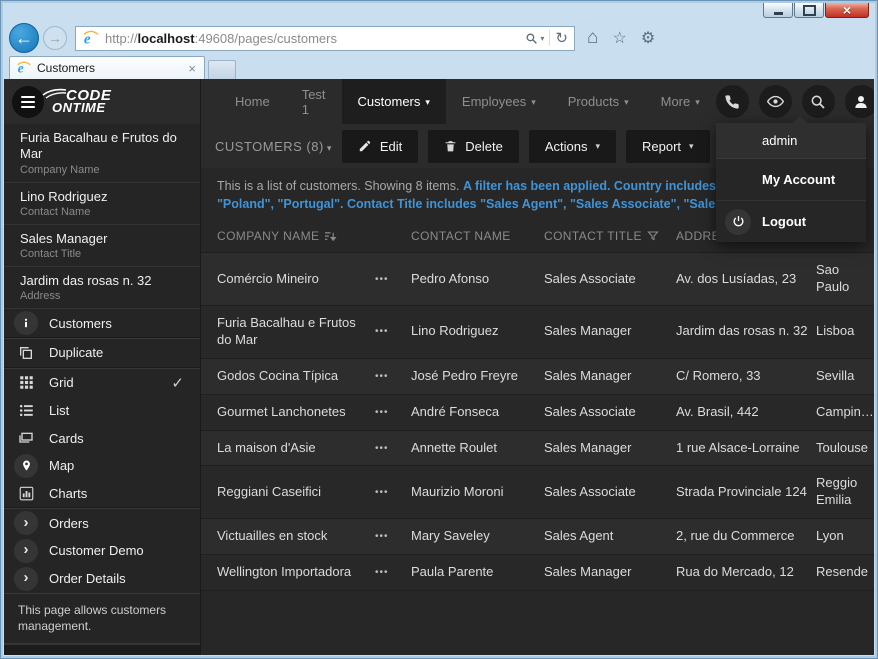 The width and height of the screenshot is (878, 659). Describe the element at coordinates (269, 491) in the screenshot. I see `cell-company: Reggiani Caseifici` at that location.